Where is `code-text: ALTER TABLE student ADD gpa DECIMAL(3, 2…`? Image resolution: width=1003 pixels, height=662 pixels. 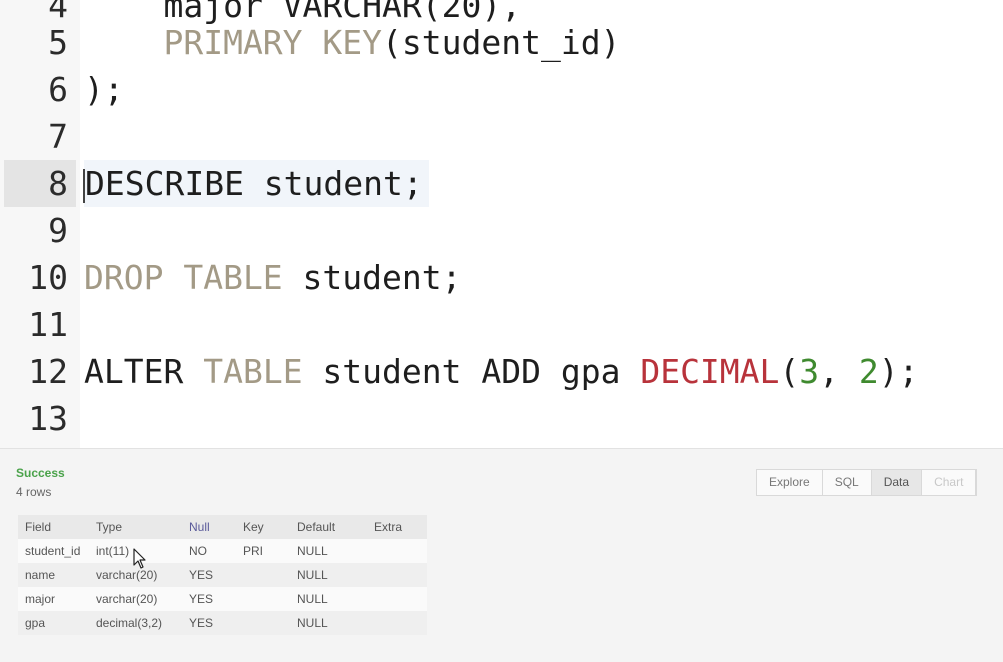 code-text: ALTER TABLE student ADD gpa DECIMAL(3, 2… is located at coordinates (501, 371).